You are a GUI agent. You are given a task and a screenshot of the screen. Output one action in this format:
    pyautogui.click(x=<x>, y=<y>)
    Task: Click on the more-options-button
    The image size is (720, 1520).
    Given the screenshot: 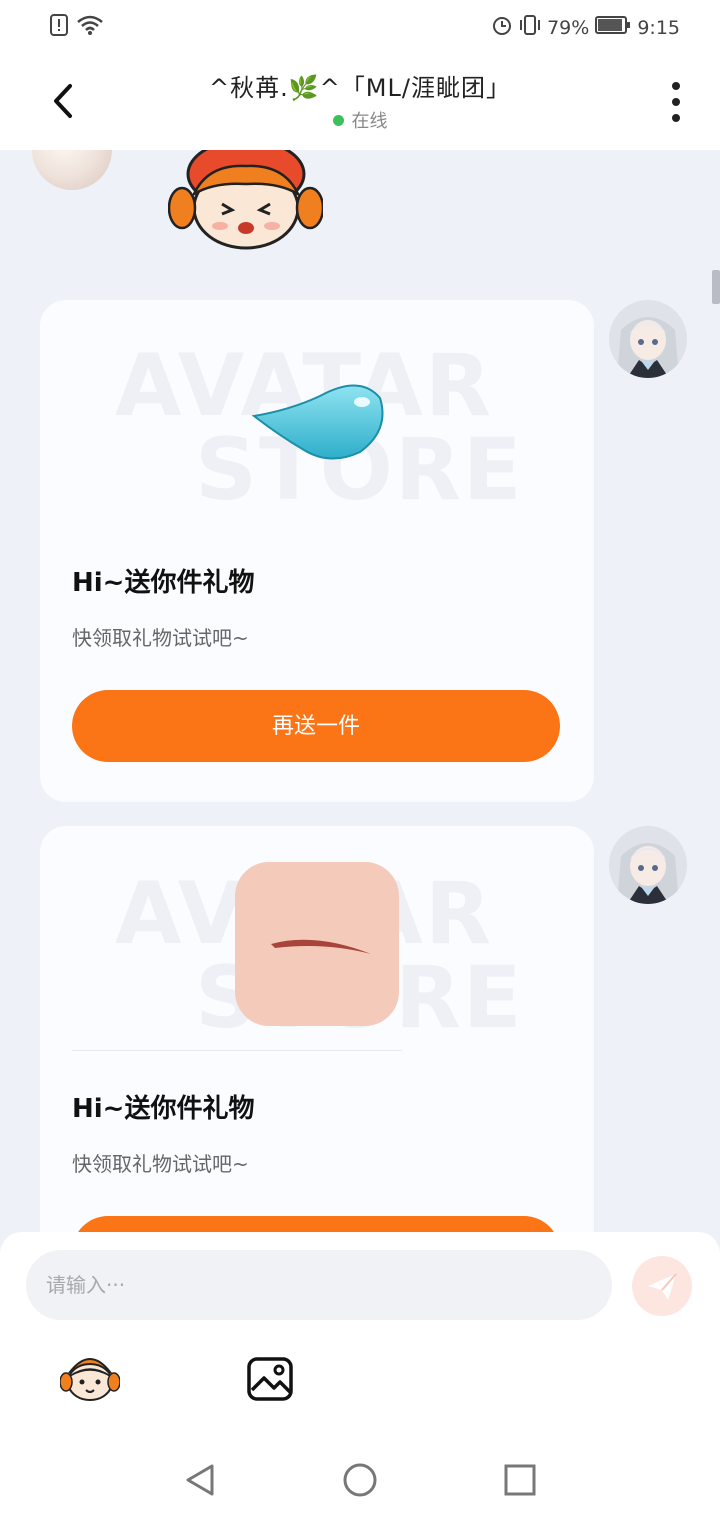 What is the action you would take?
    pyautogui.click(x=676, y=102)
    